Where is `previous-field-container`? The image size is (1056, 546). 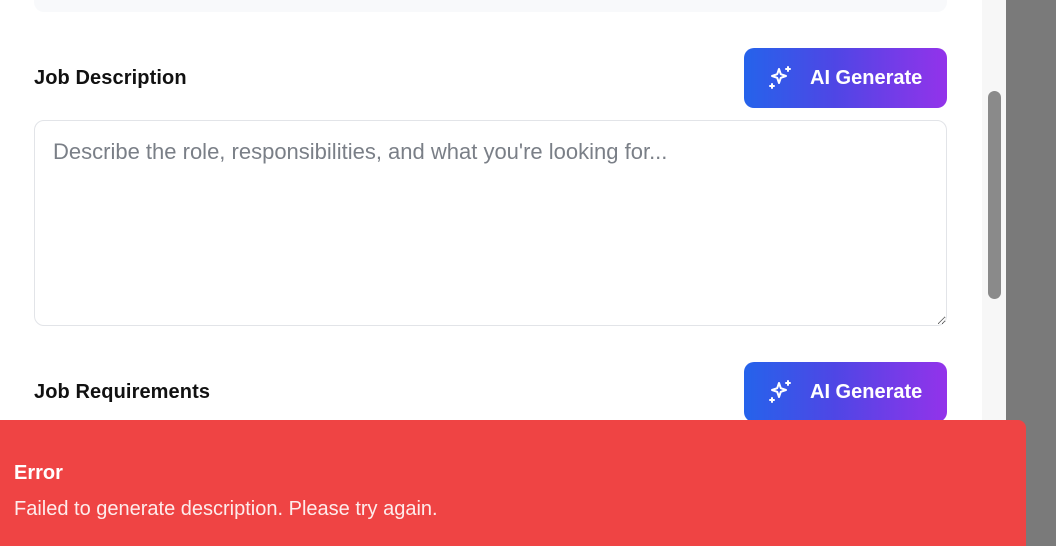
previous-field-container is located at coordinates (490, 6).